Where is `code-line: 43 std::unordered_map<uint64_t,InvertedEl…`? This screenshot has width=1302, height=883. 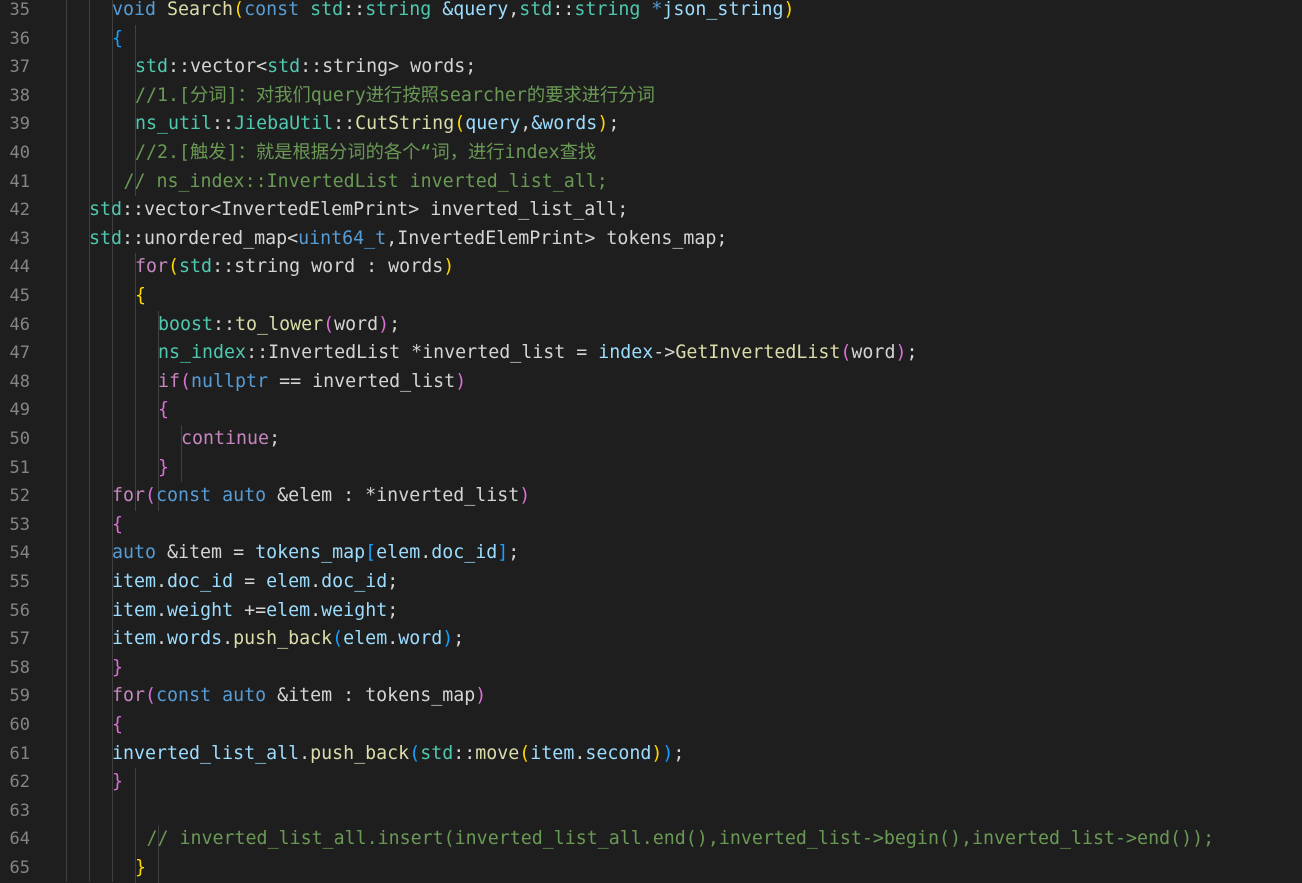 code-line: 43 std::unordered_map<uint64_t,InvertedEl… is located at coordinates (651, 239).